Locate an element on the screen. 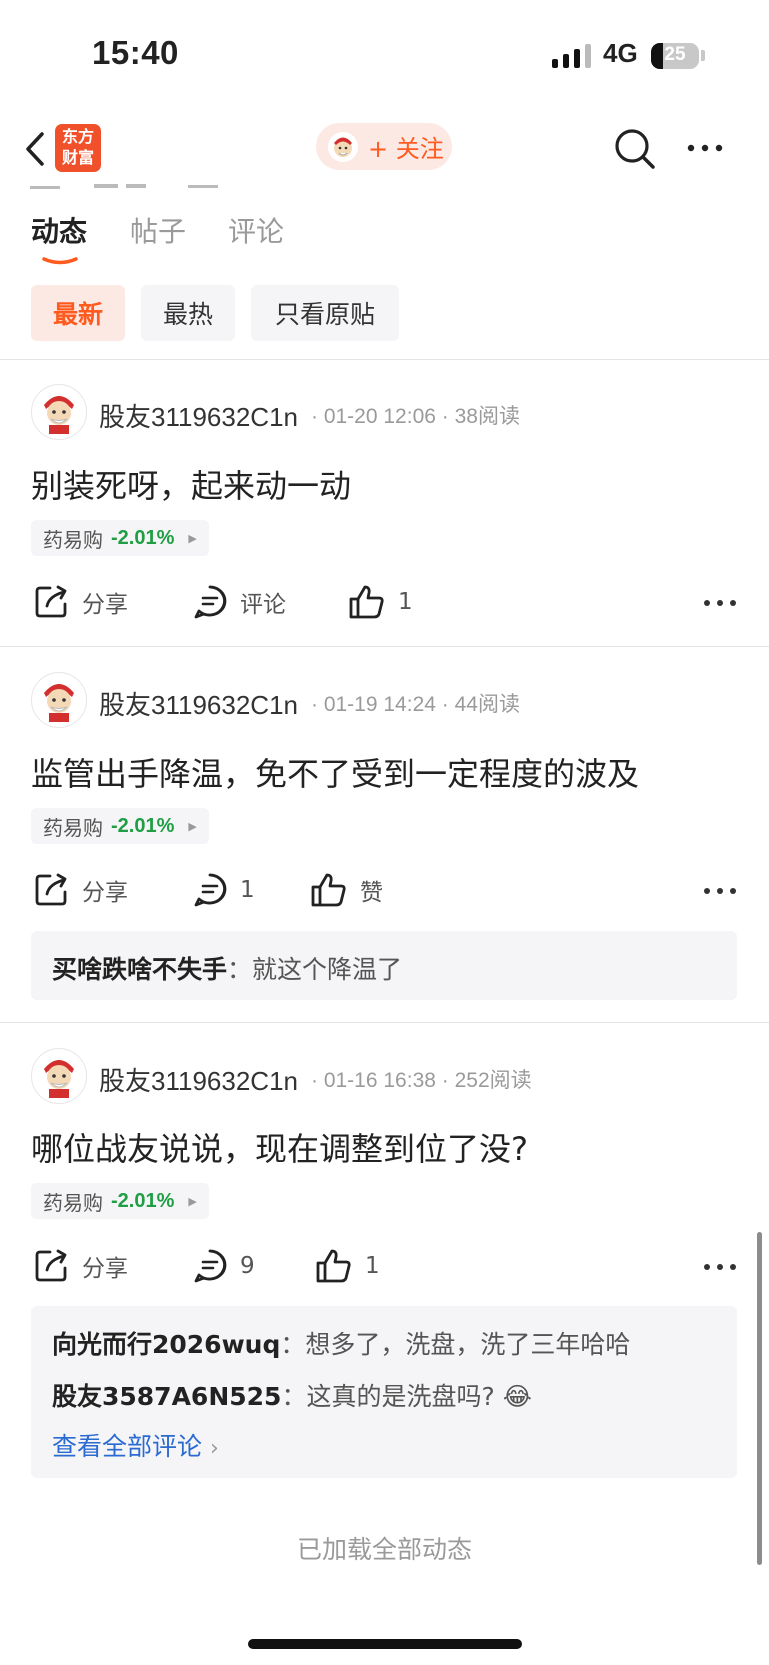 This screenshot has height=1665, width=769. more-options-icon is located at coordinates (705, 150).